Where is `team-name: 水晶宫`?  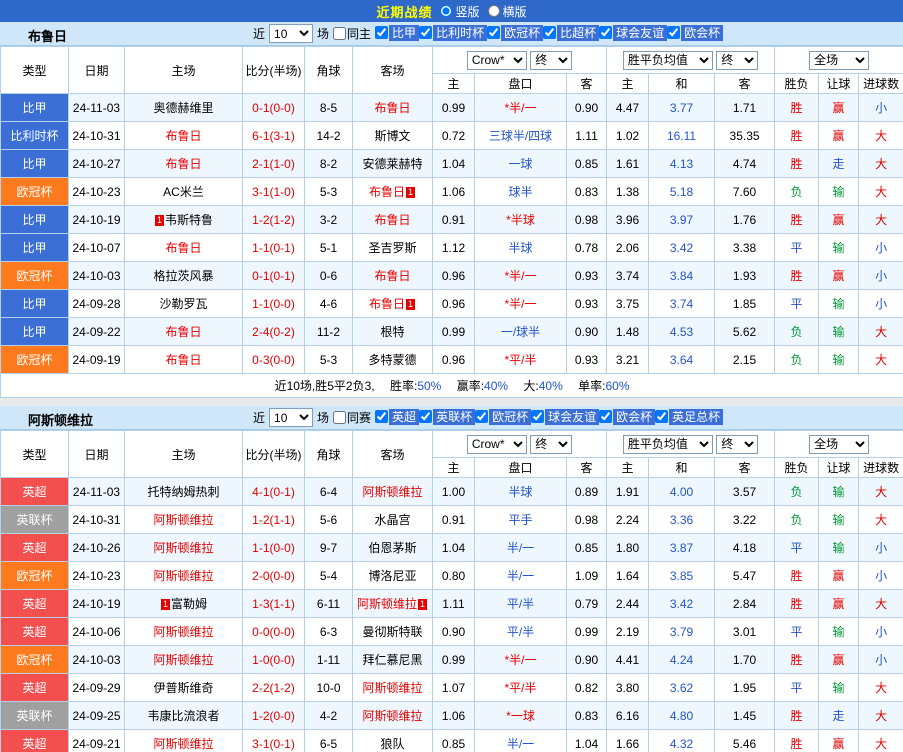 team-name: 水晶宫 is located at coordinates (392, 520).